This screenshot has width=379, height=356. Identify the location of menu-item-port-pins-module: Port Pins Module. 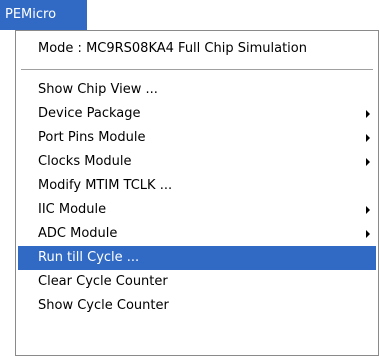
(197, 138).